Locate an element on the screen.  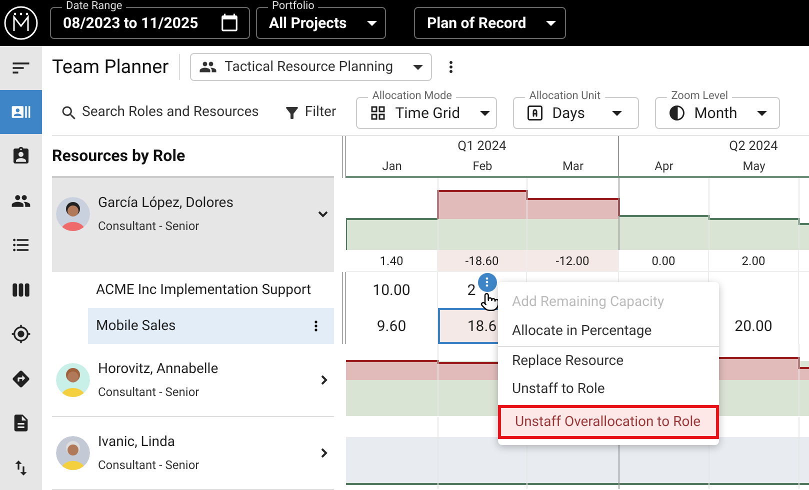
allocation-value: 18.6 is located at coordinates (482, 326).